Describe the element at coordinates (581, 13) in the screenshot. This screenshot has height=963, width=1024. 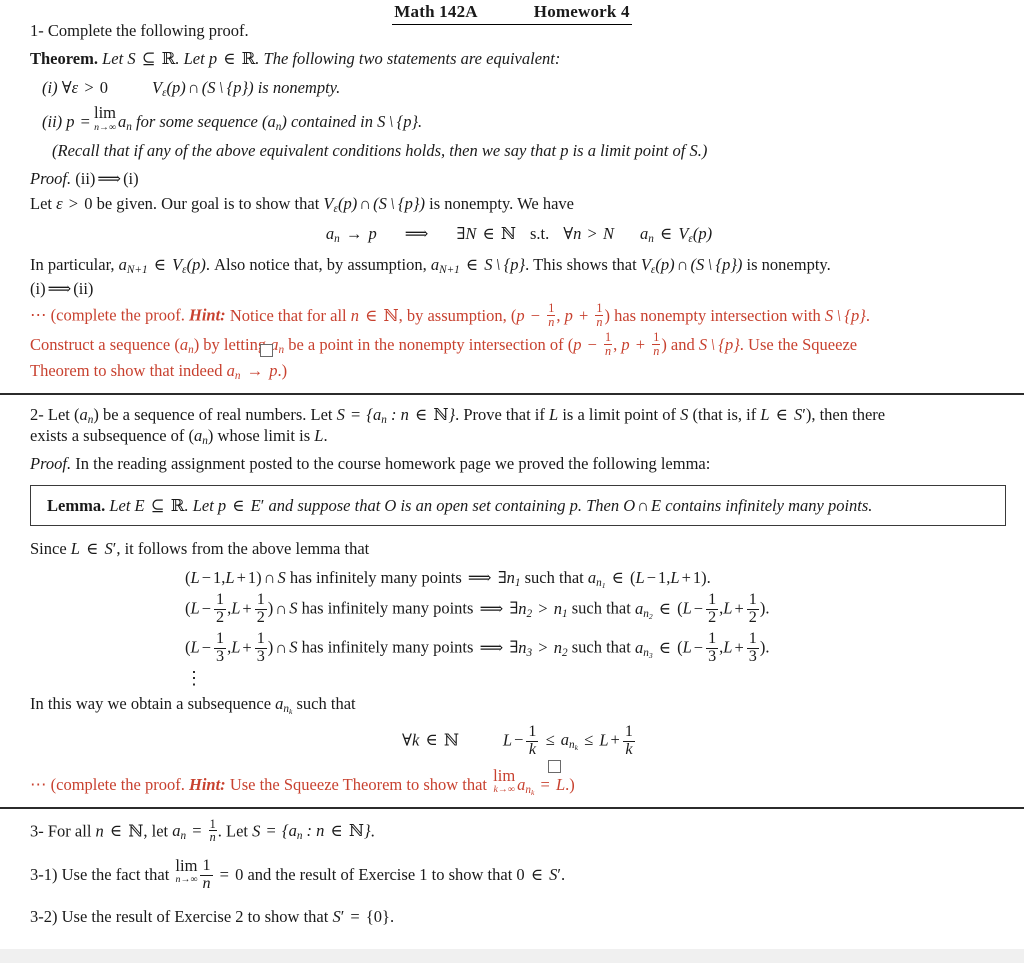
I see `assignment-title: Homework 4` at that location.